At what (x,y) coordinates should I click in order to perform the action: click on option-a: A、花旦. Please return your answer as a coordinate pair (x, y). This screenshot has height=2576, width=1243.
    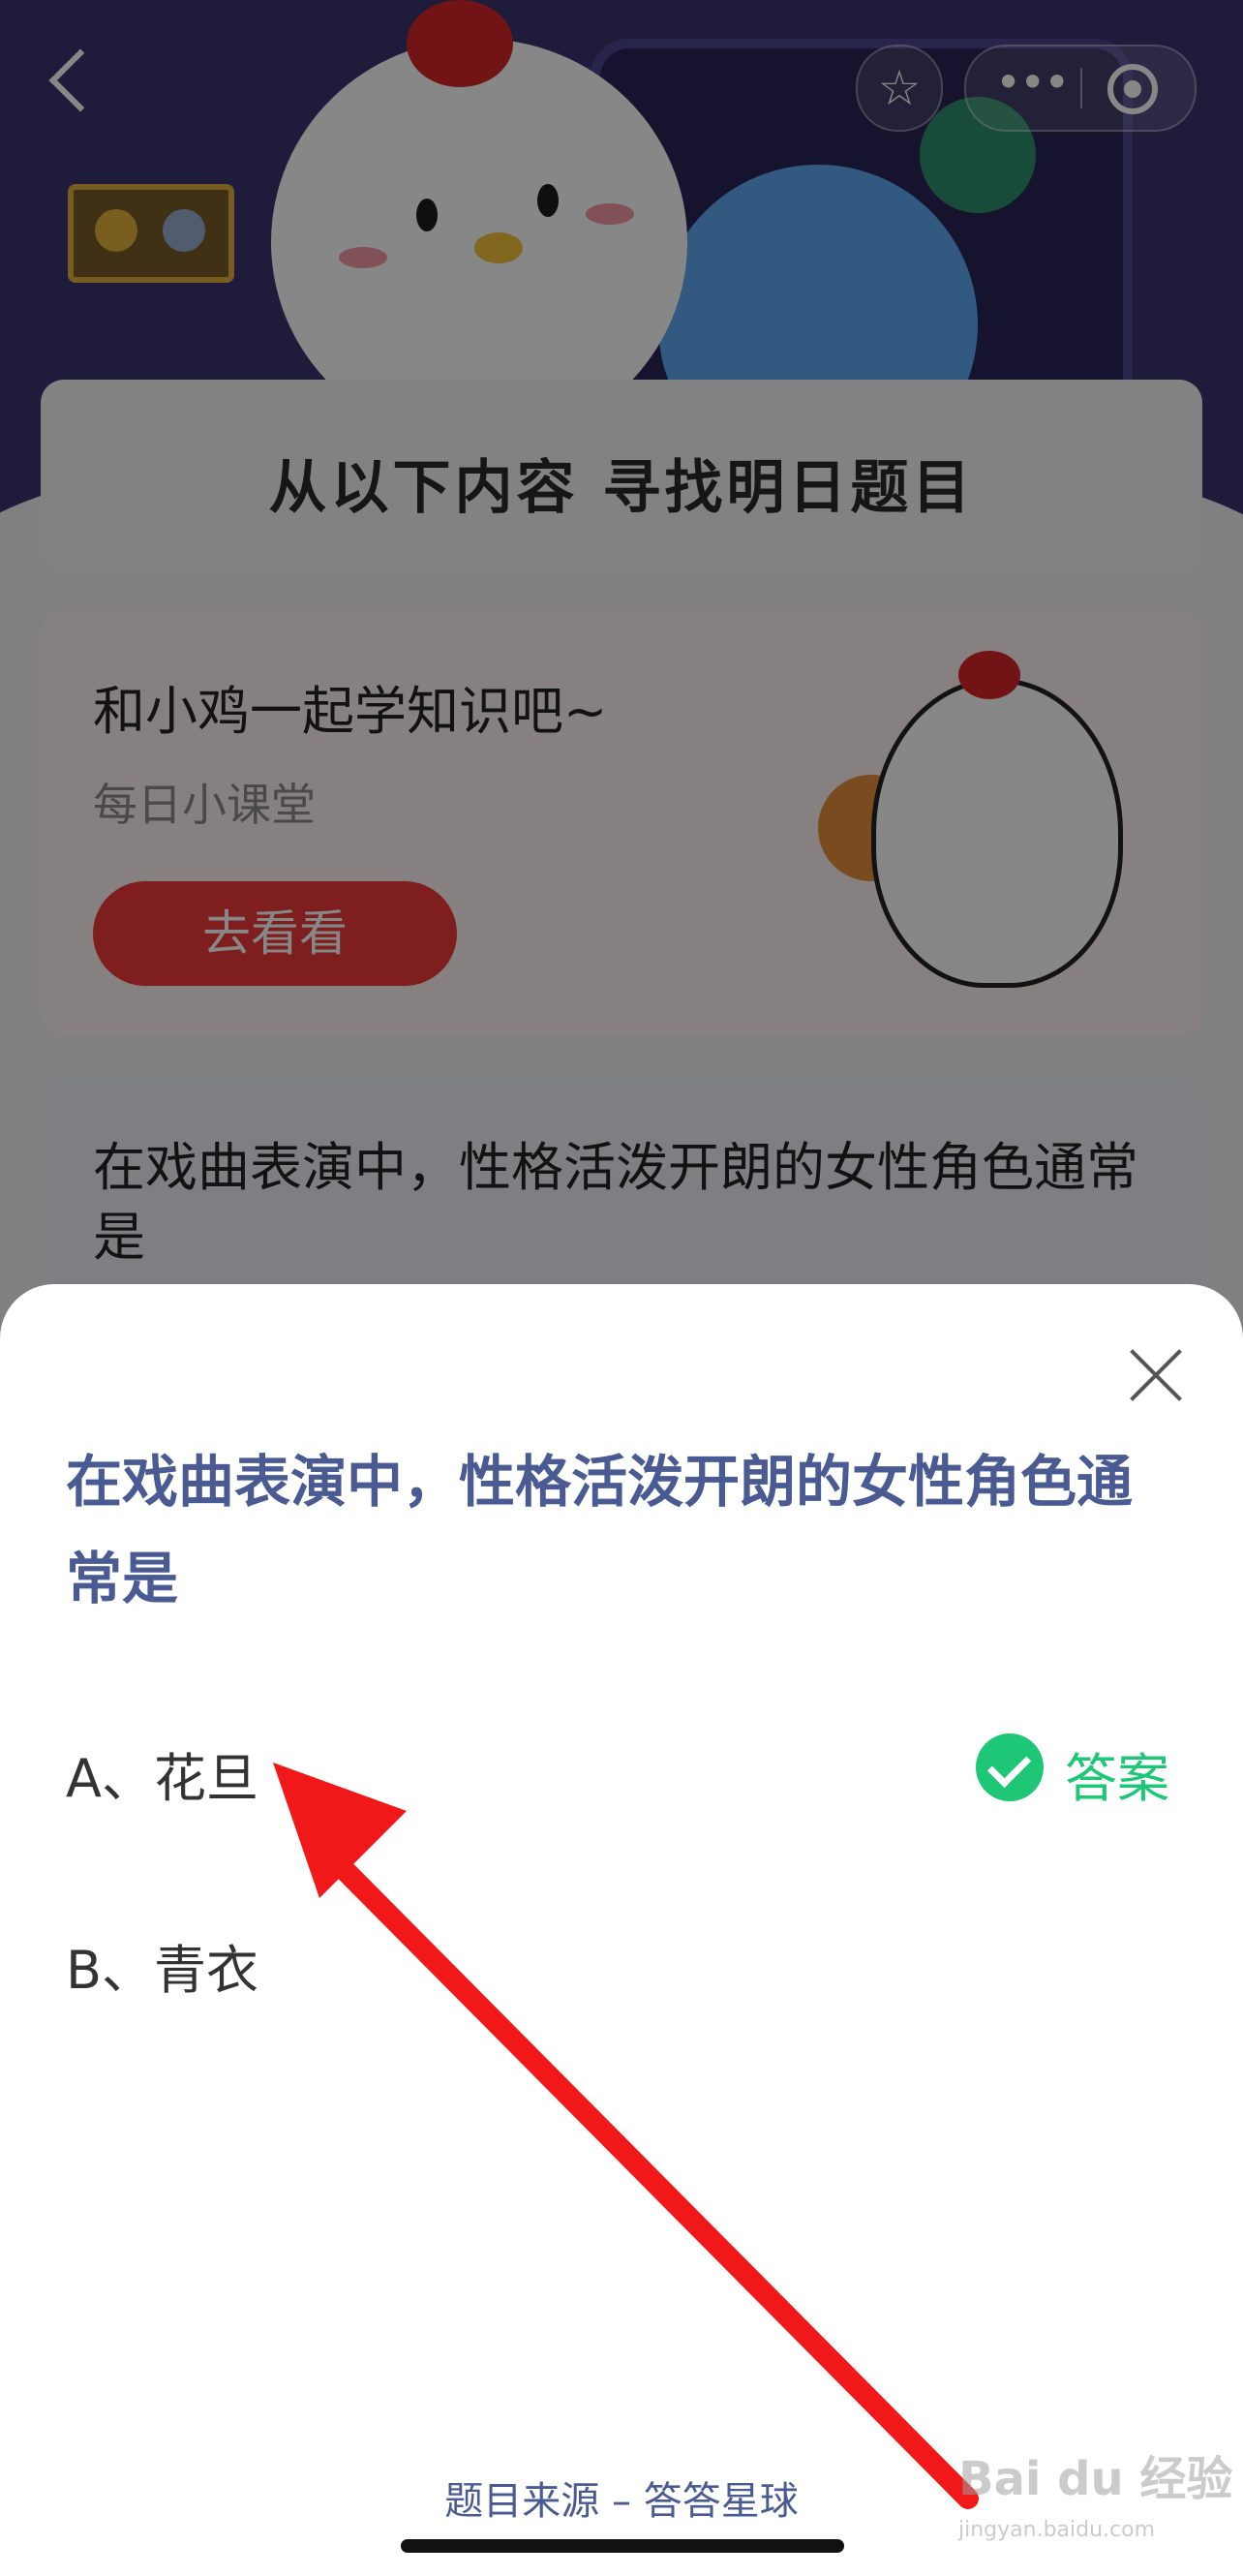
    Looking at the image, I should click on (162, 1773).